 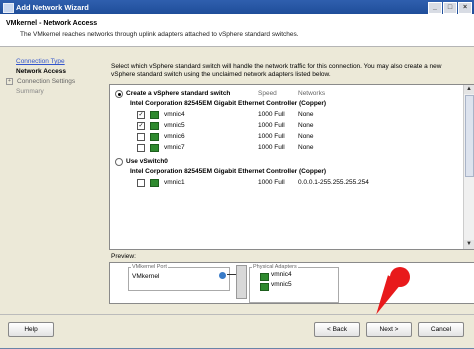 What do you see at coordinates (441, 329) in the screenshot?
I see `cancel-button: Cancel` at bounding box center [441, 329].